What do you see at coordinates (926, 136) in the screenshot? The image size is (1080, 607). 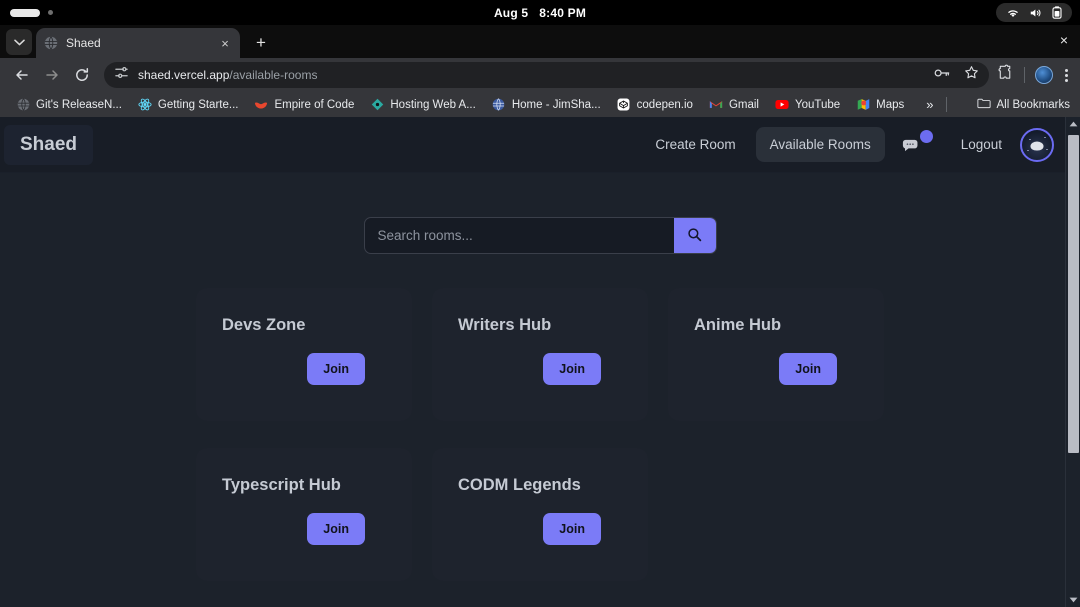 I see `chat-unread-badge` at bounding box center [926, 136].